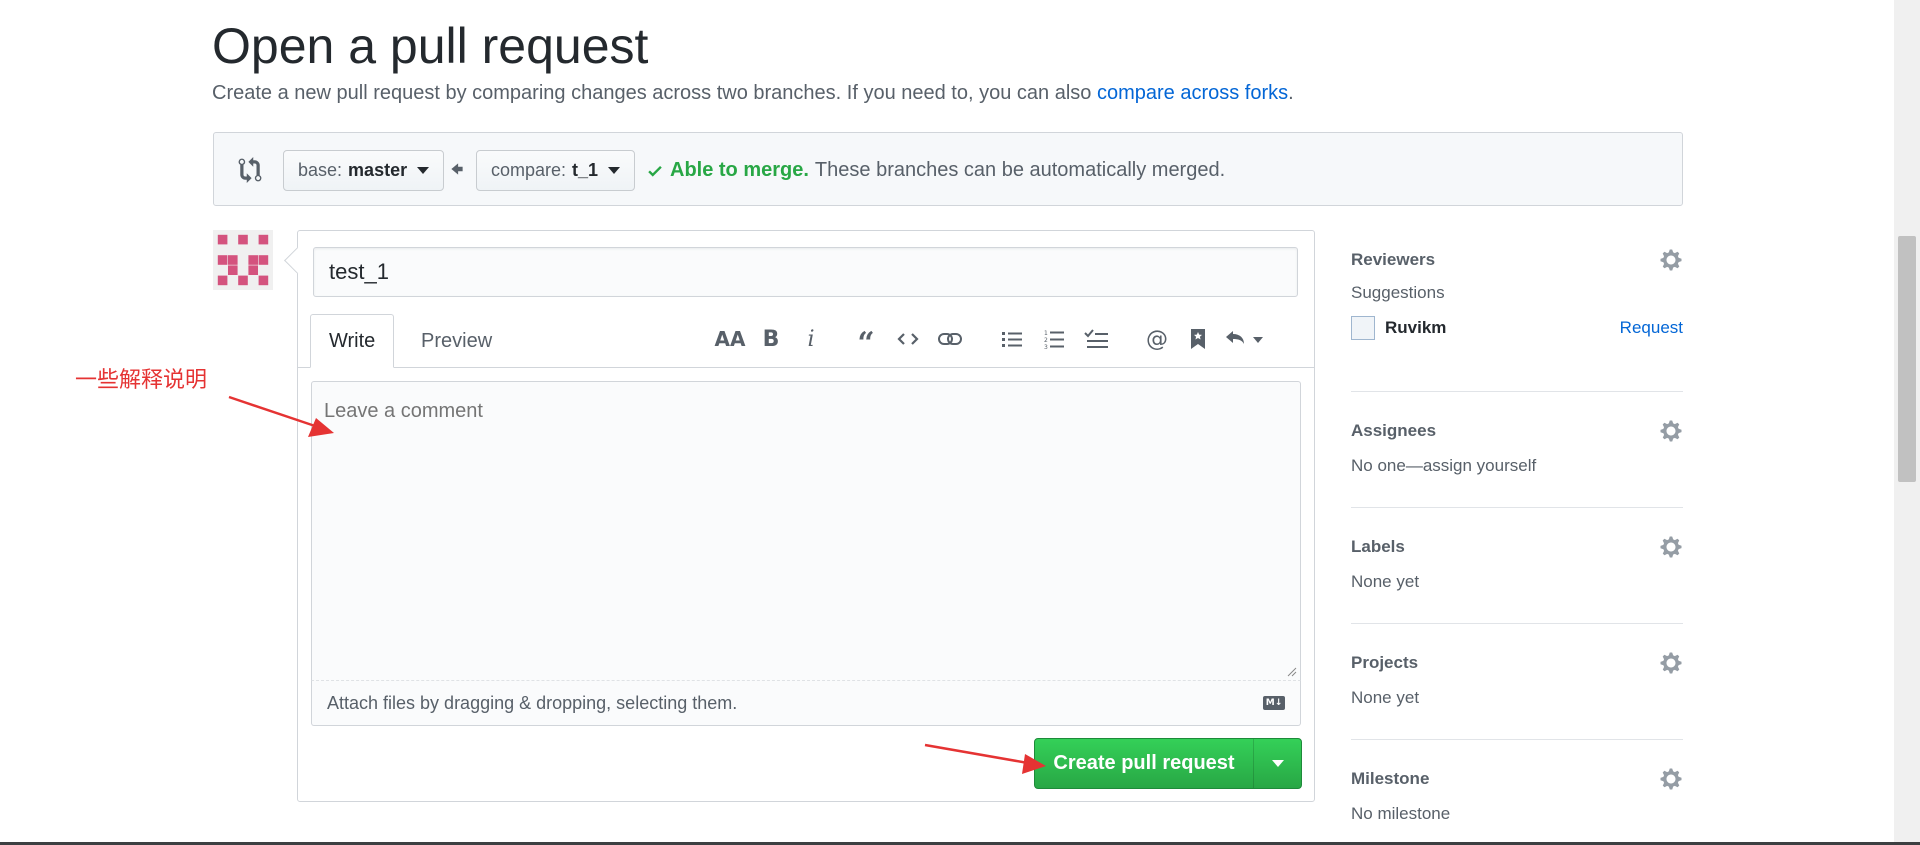  I want to click on check-icon, so click(655, 171).